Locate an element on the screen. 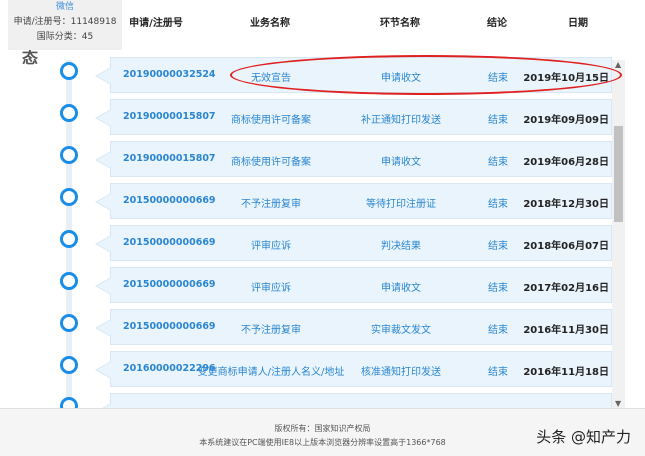 The image size is (645, 456). date: 2018年06月07日 is located at coordinates (566, 246).